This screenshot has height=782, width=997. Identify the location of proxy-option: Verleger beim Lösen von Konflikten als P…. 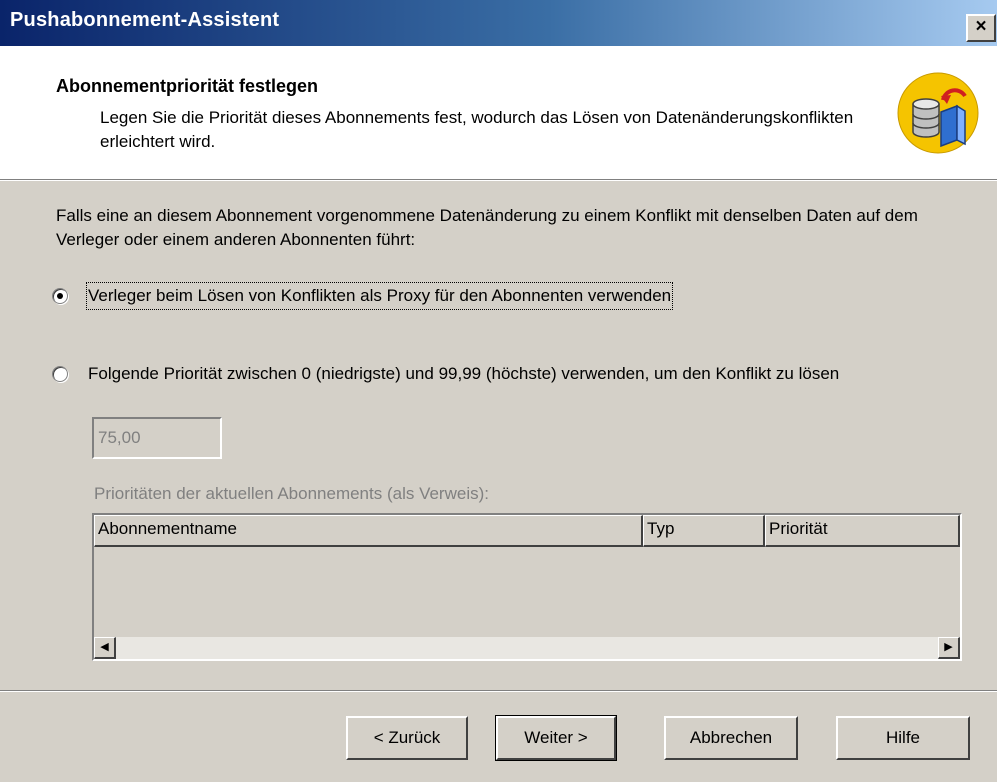
(363, 296).